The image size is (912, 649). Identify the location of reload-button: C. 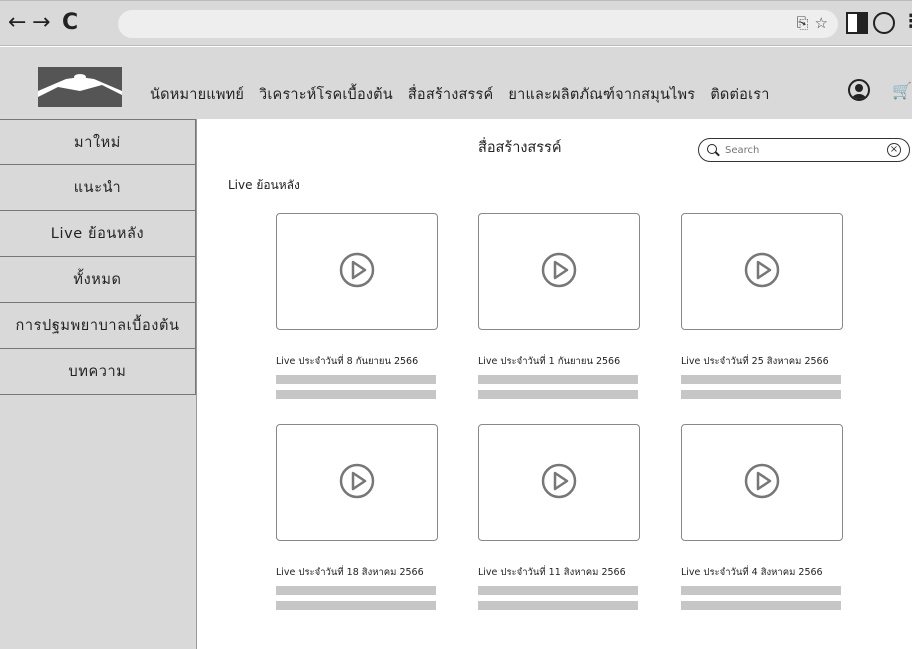
(70, 23).